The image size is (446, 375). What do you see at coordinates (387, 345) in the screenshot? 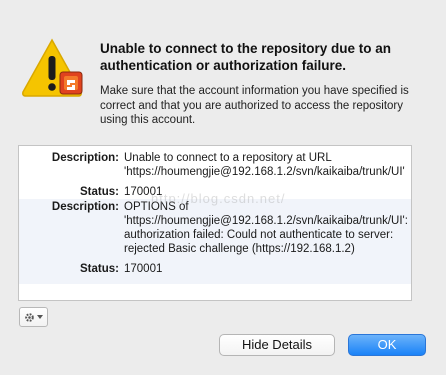
I see `ok-button: OK` at bounding box center [387, 345].